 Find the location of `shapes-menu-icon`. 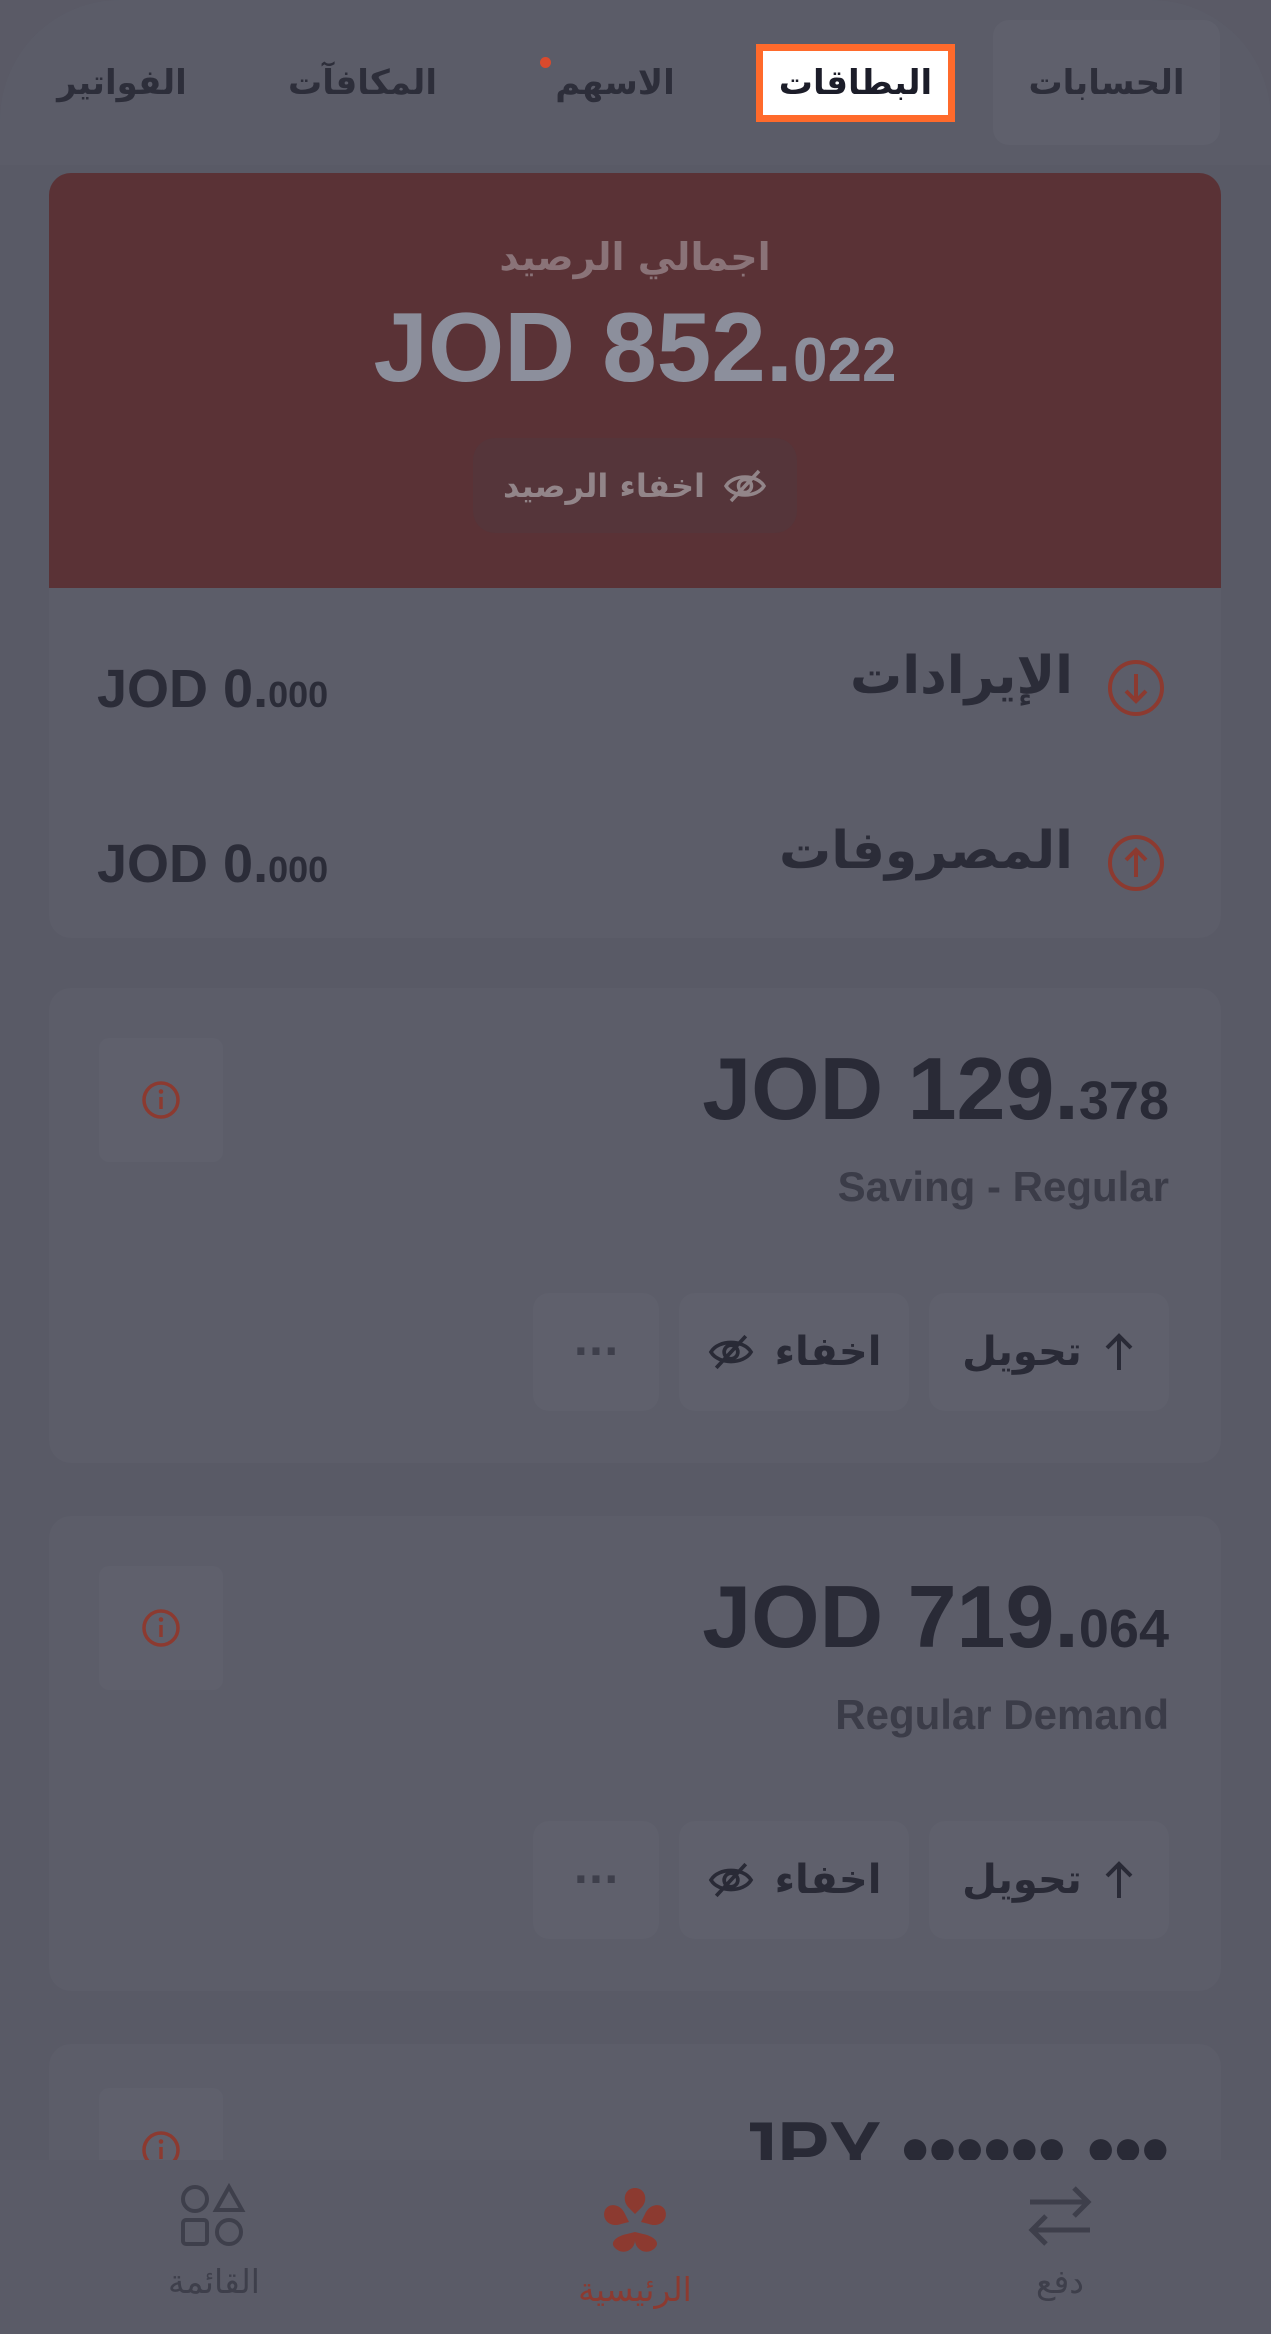

shapes-menu-icon is located at coordinates (213, 2214).